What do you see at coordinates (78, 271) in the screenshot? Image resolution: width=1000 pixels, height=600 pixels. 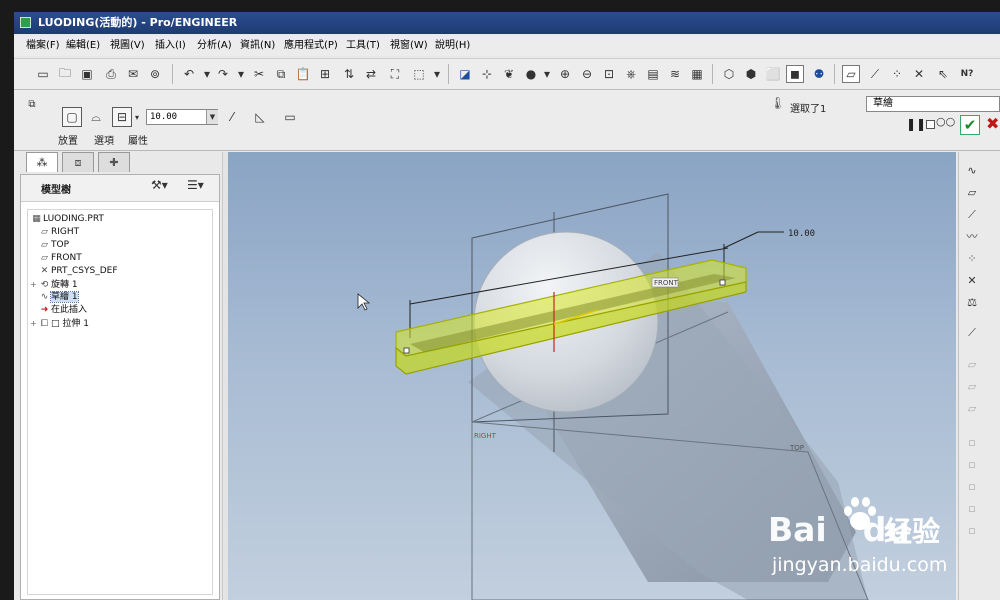 I see `tree-item-csys: ✕ PRT_CSYS_DEF` at bounding box center [78, 271].